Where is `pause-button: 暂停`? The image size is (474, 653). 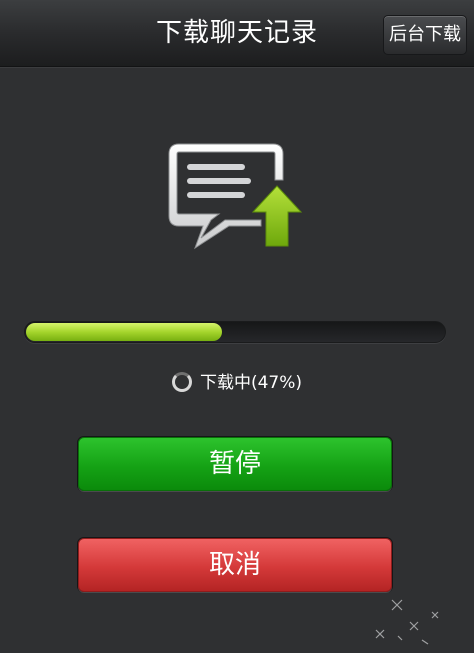
pause-button: 暂停 is located at coordinates (235, 464).